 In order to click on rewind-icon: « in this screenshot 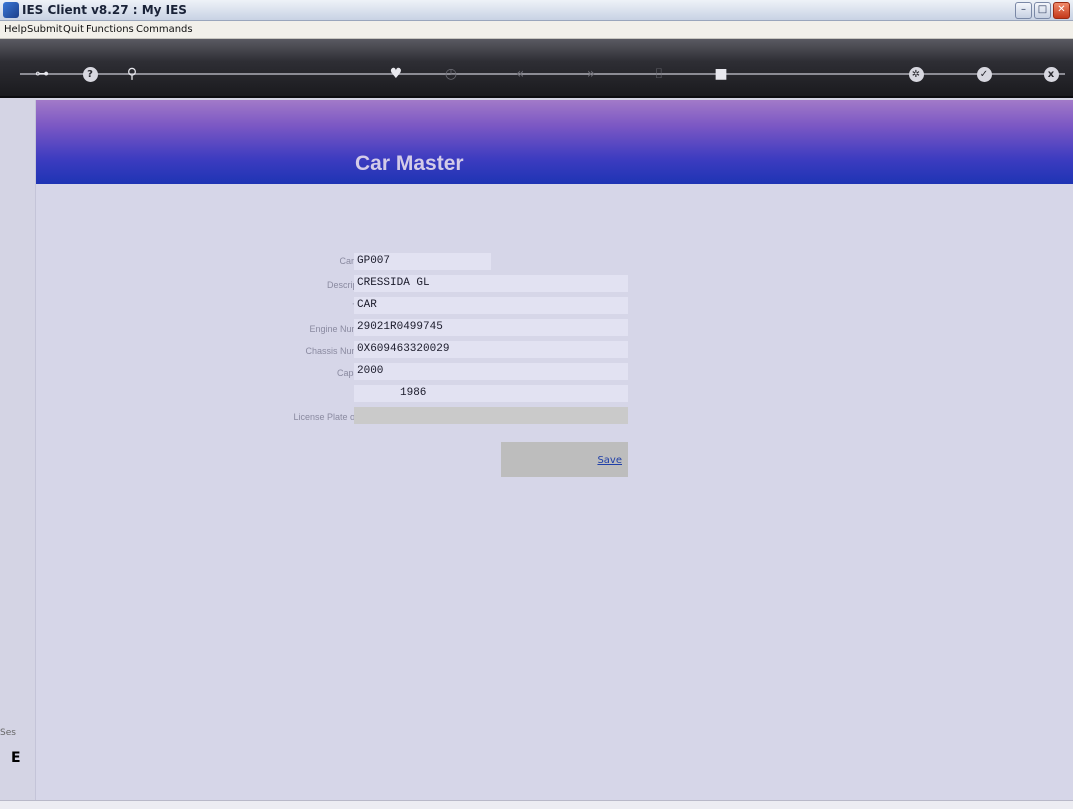, I will do `click(520, 74)`.